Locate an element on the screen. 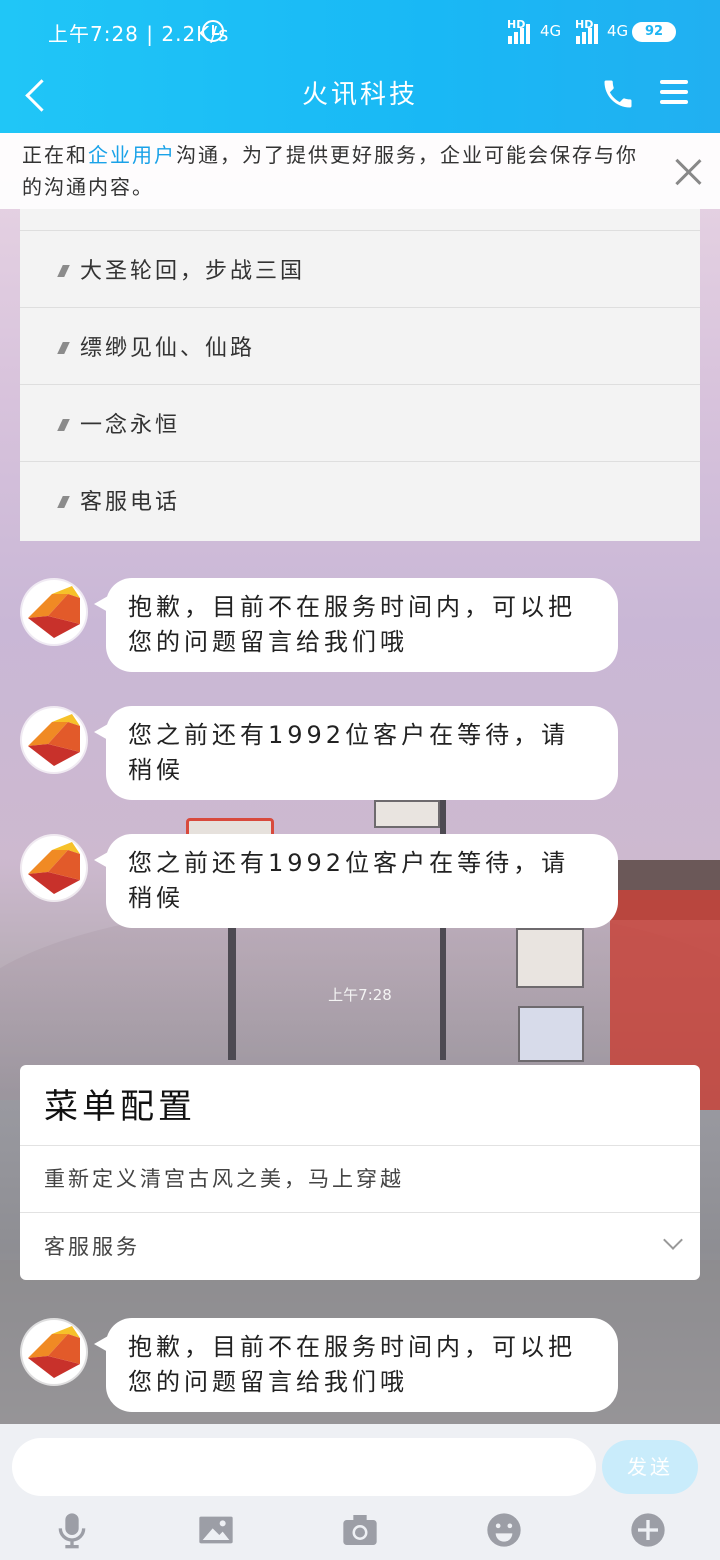 Image resolution: width=720 pixels, height=1560 pixels. customer-service-option: 客服服务 is located at coordinates (92, 1246).